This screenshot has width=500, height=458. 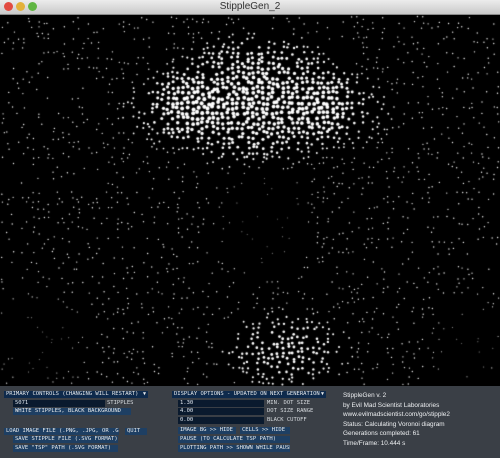 I want to click on save-stipple-button: SAVE STIPPLE FILE (.SVG FORMAT), so click(x=65, y=439).